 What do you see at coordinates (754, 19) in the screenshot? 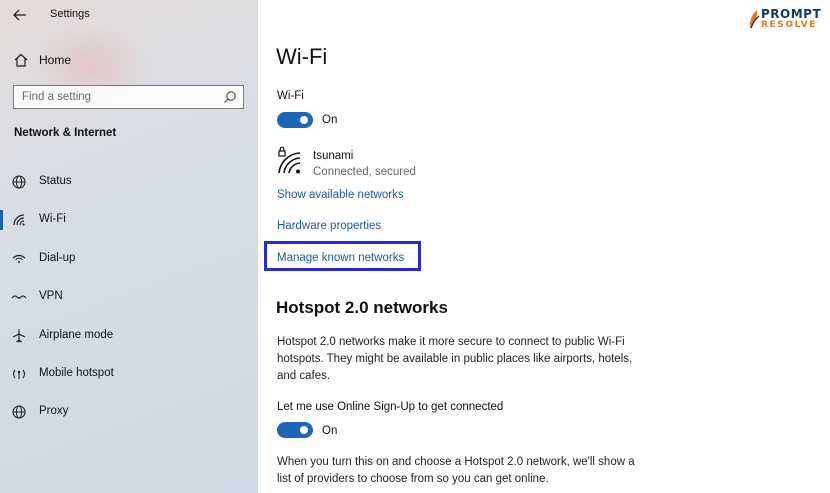
I see `logo-mark-icon` at bounding box center [754, 19].